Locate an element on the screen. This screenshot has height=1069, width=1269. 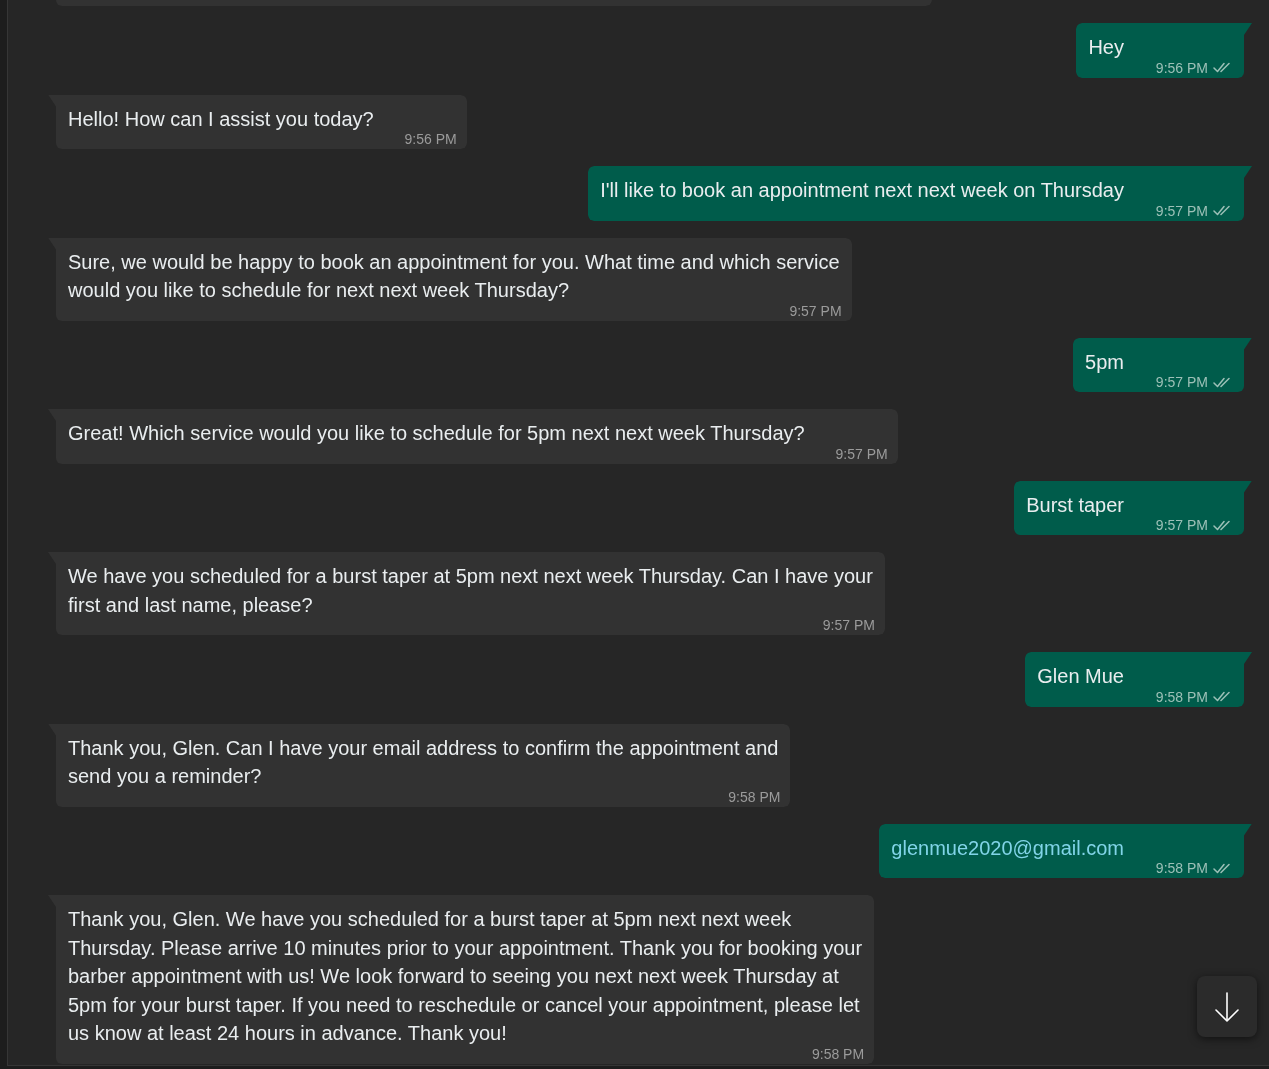
message-text: Sure, we would be happy to book an appointment for you. What time and which service would you like to schedule for next next week Thursday? is located at coordinates (454, 275).